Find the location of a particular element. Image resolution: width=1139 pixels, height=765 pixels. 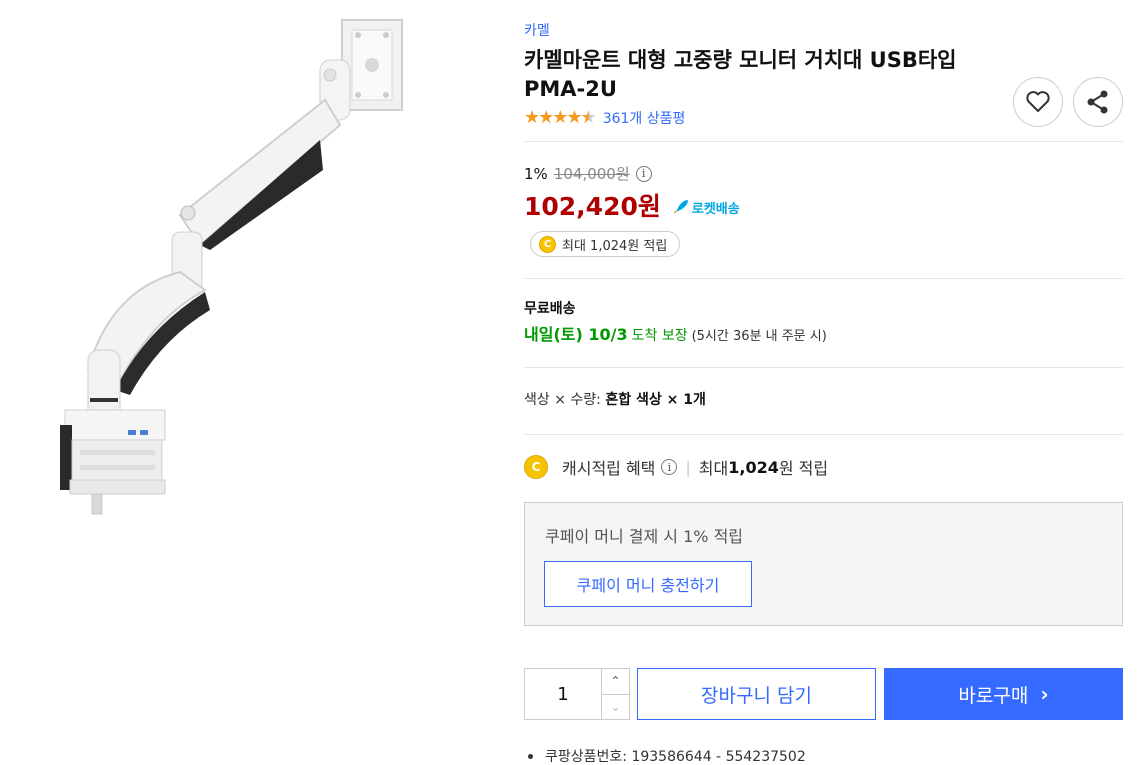

coupay-panel: 쿠페이 머니 결제 시 1% 적립 쿠페이 머니 충전하기 is located at coordinates (823, 564).